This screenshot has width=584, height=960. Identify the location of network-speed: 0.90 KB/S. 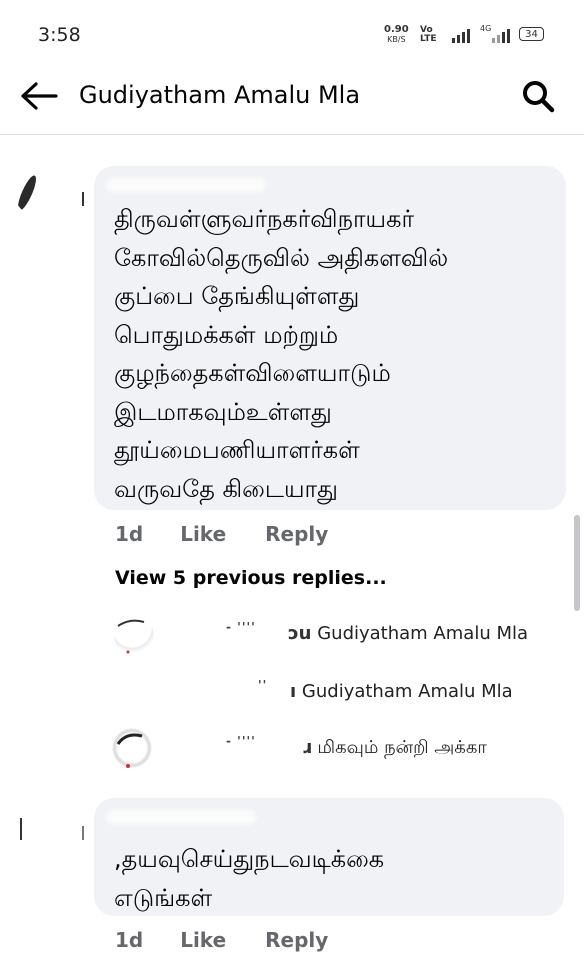
(396, 35).